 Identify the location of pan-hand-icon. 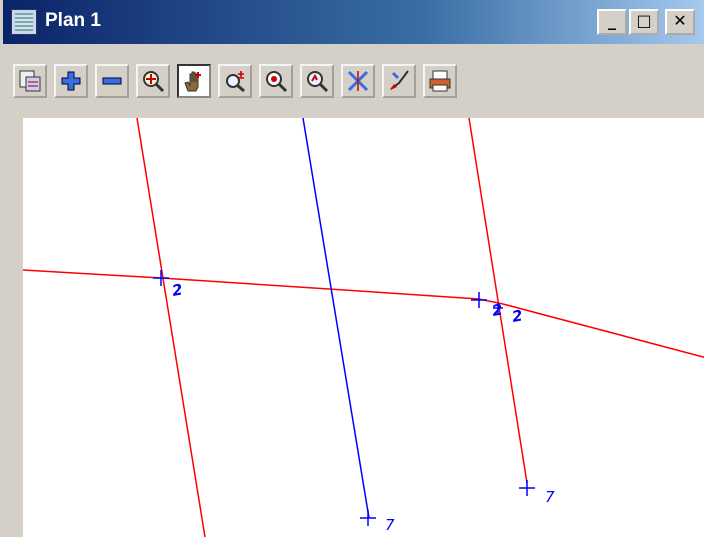
(192, 81).